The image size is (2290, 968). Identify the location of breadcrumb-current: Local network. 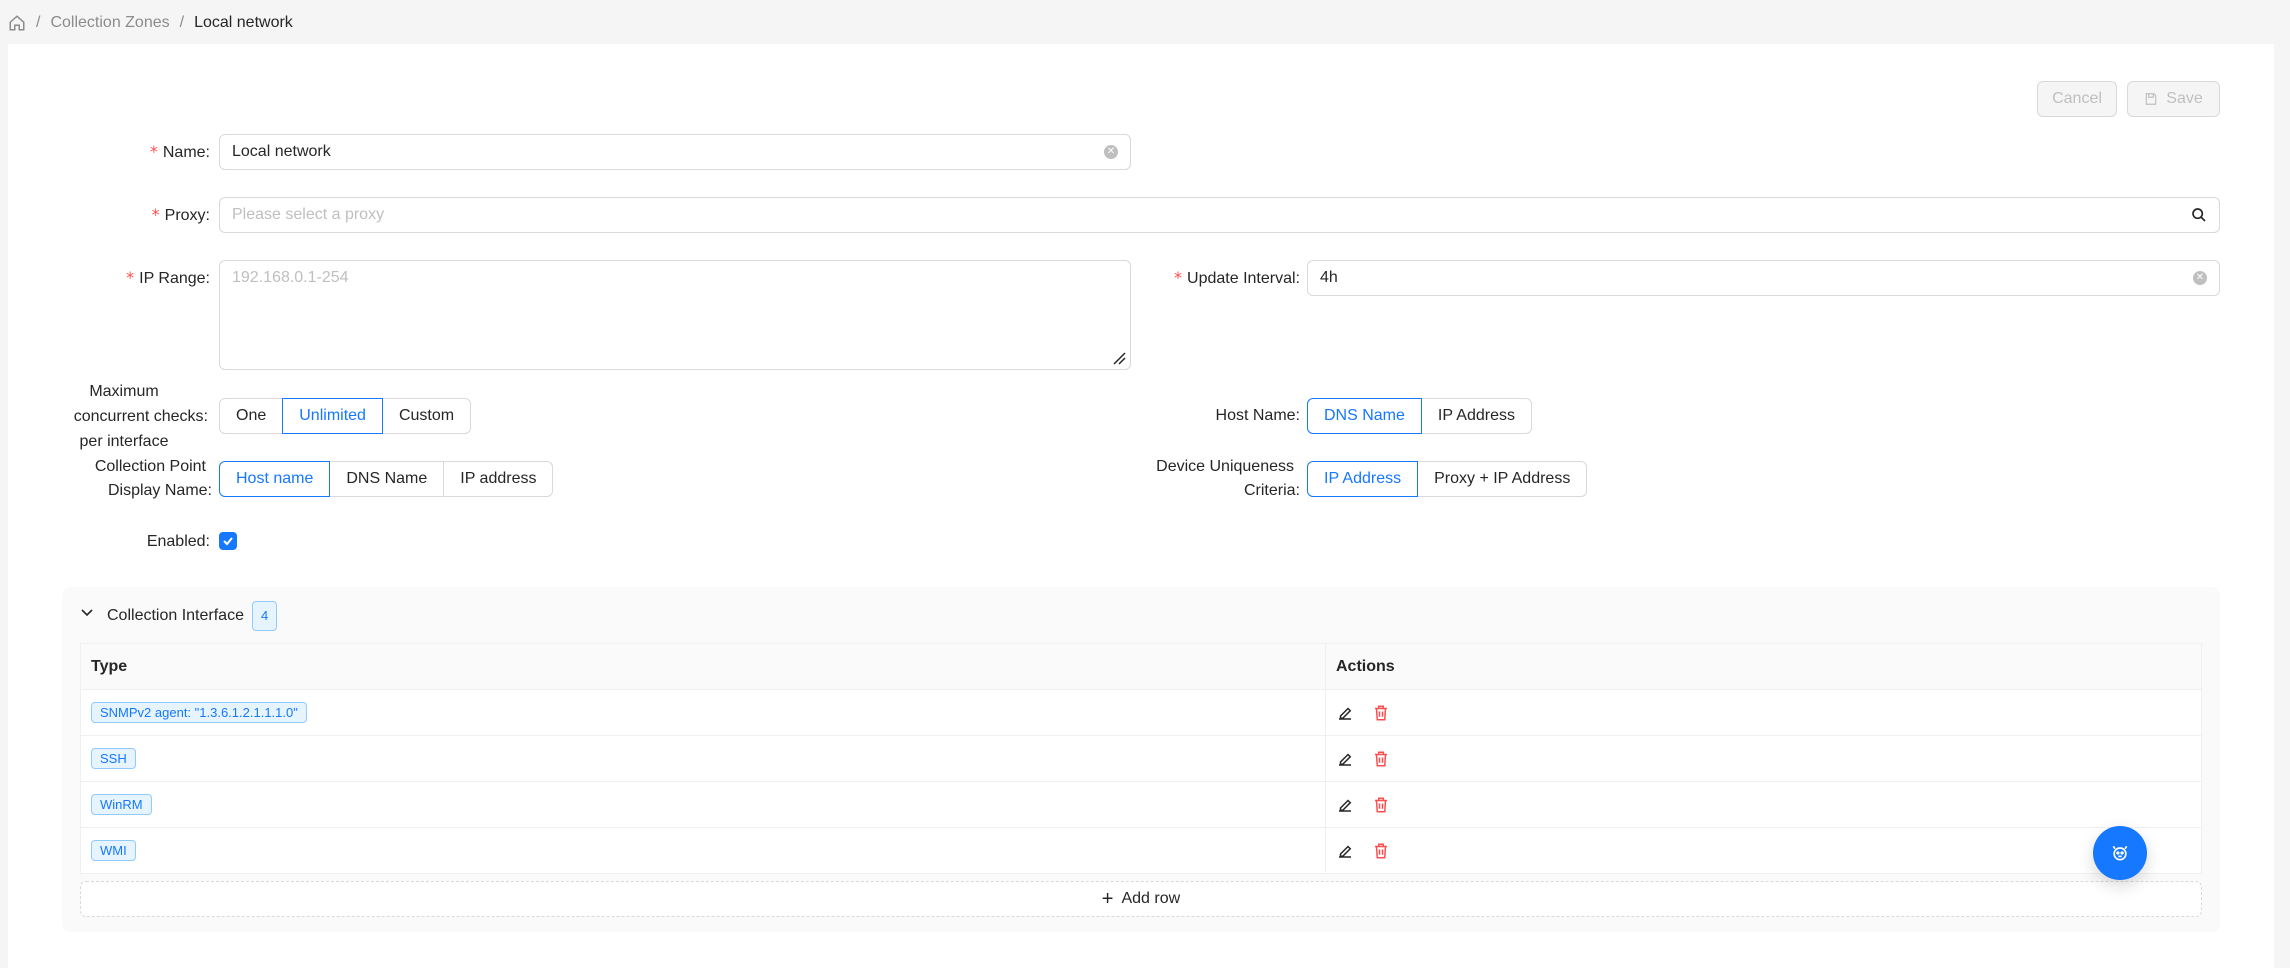
(243, 22).